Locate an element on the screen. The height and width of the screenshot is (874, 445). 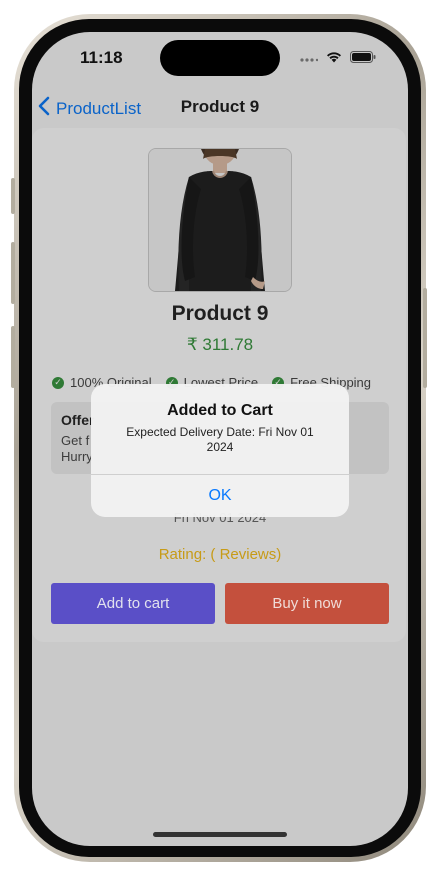
check-circle-icon: ✓ is located at coordinates (58, 382).